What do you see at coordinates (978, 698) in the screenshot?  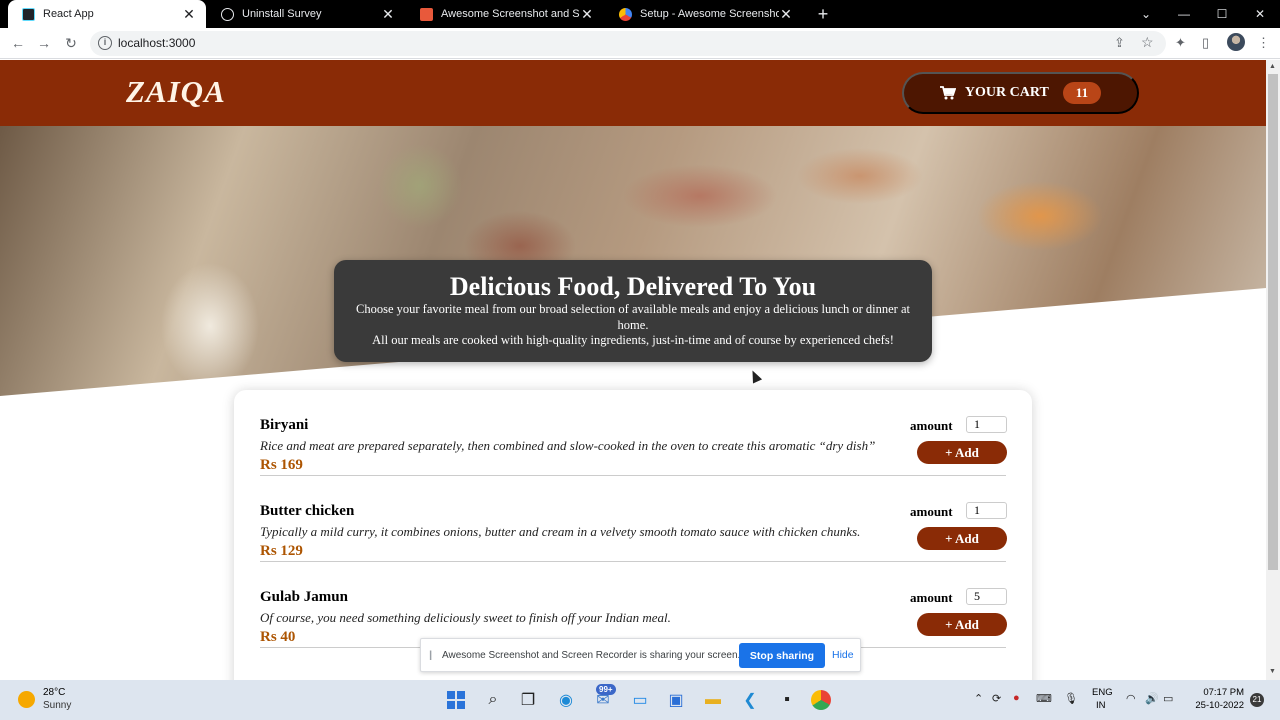 I see `chevron-up-icon: ⌃` at bounding box center [978, 698].